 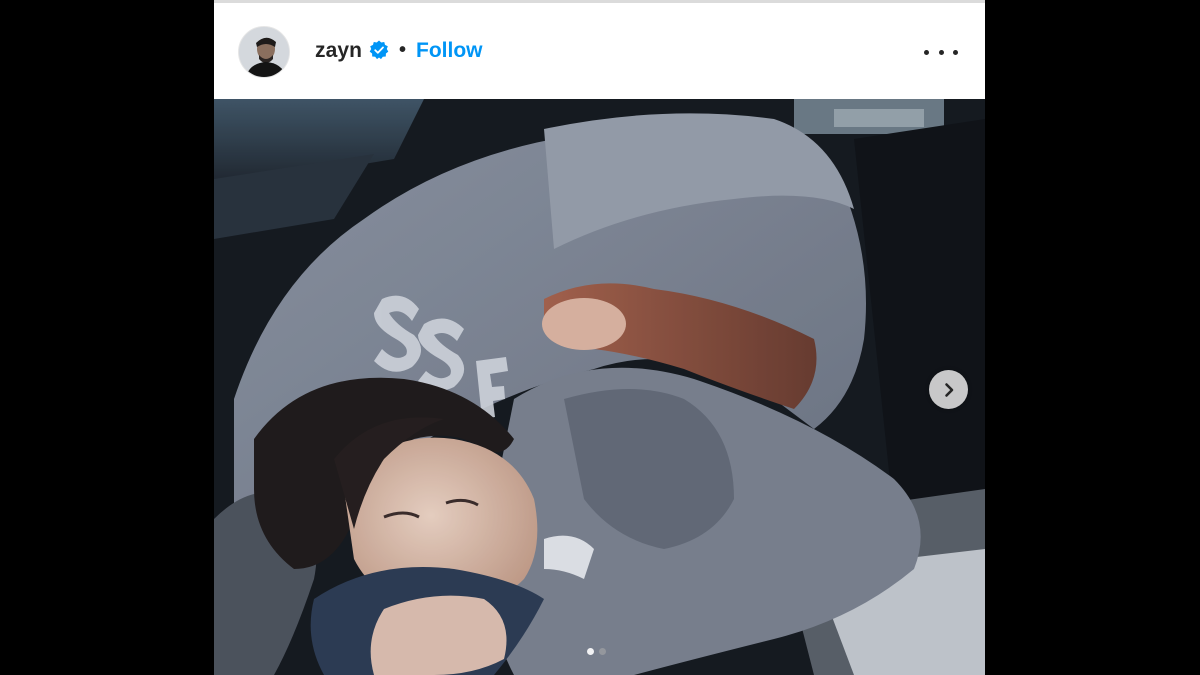 I want to click on carousel-dot, so click(x=602, y=651).